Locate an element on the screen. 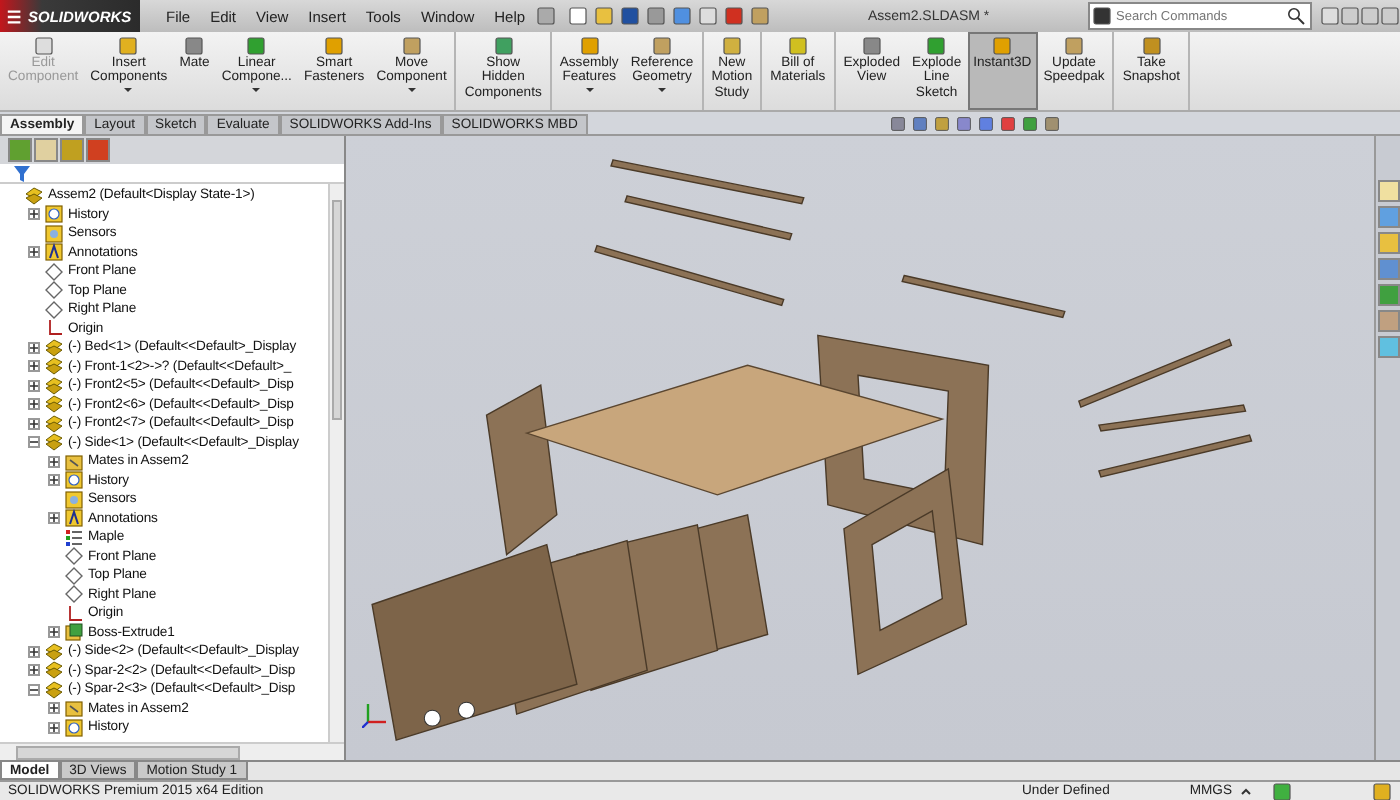 The width and height of the screenshot is (1400, 800). caret-icon is located at coordinates (1246, 791).